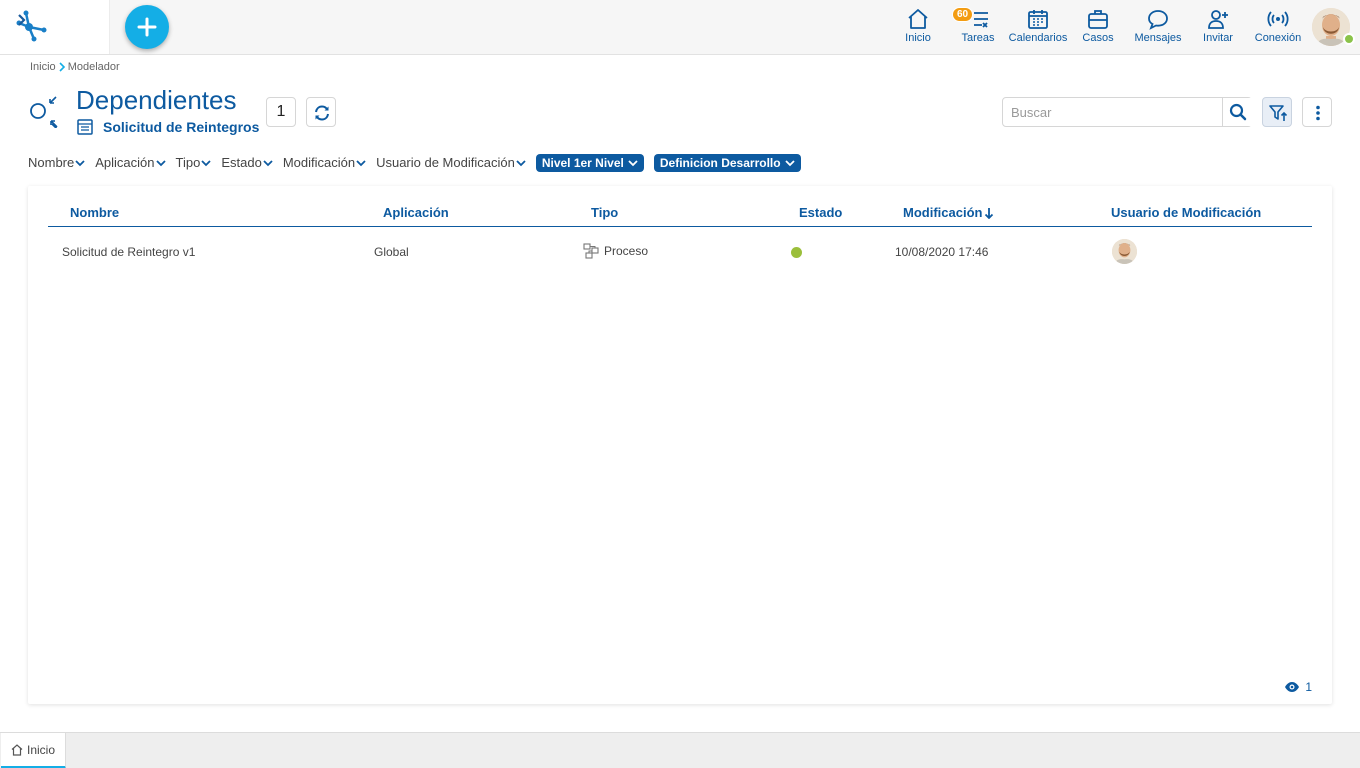 The width and height of the screenshot is (1360, 768). Describe the element at coordinates (1278, 19) in the screenshot. I see `connection-icon` at that location.